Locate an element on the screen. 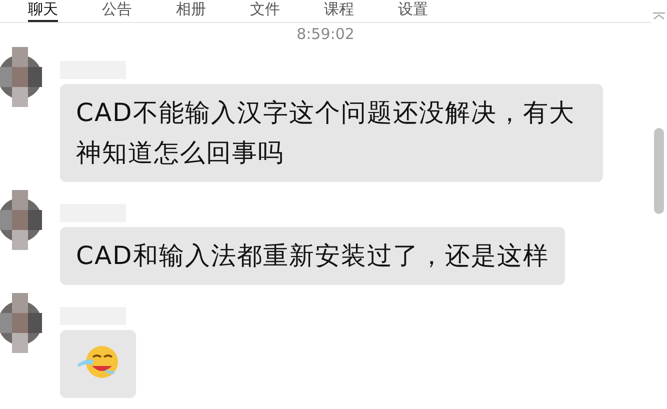 The image size is (667, 409). tab: 公告 is located at coordinates (117, 11).